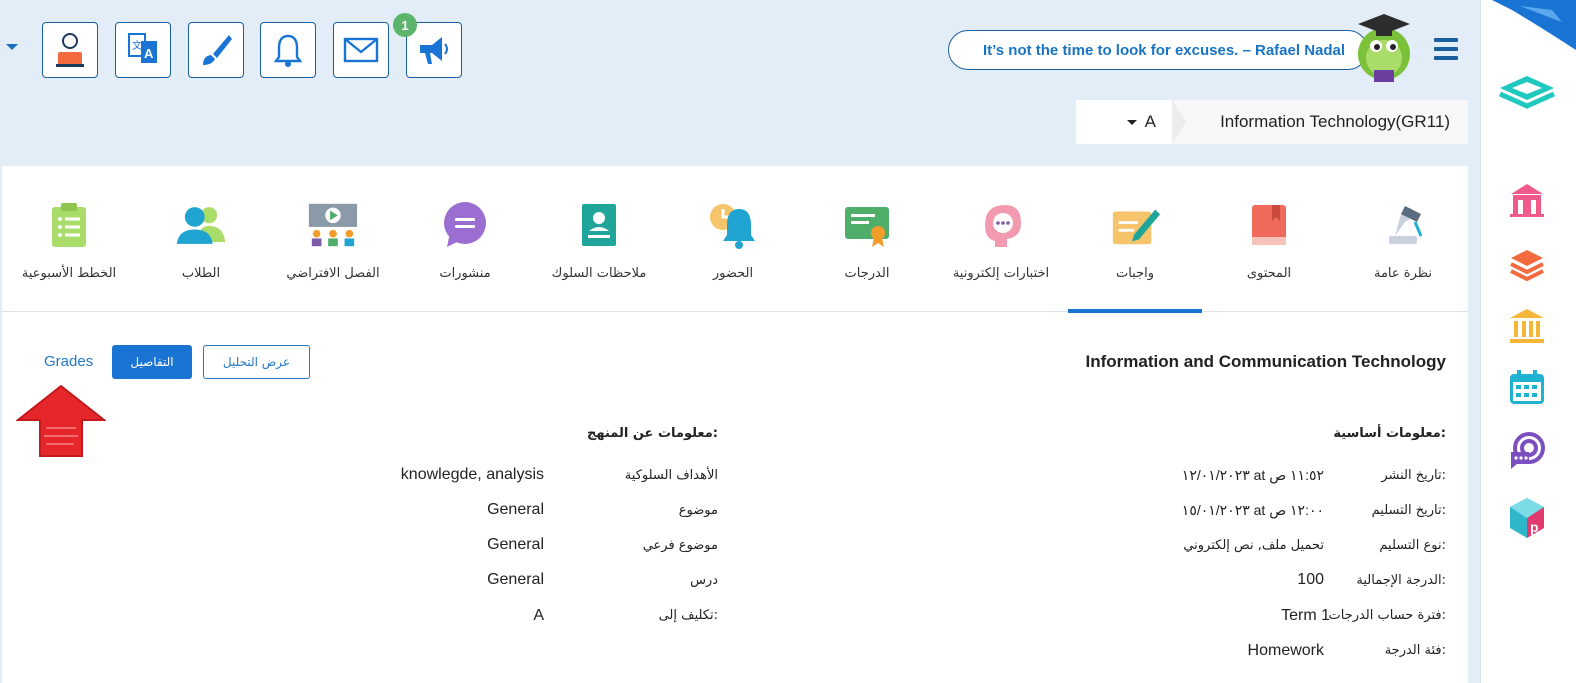 Image resolution: width=1576 pixels, height=683 pixels. Describe the element at coordinates (472, 474) in the screenshot. I see `behavioral-objectives-value: knowlegde, analysis` at that location.